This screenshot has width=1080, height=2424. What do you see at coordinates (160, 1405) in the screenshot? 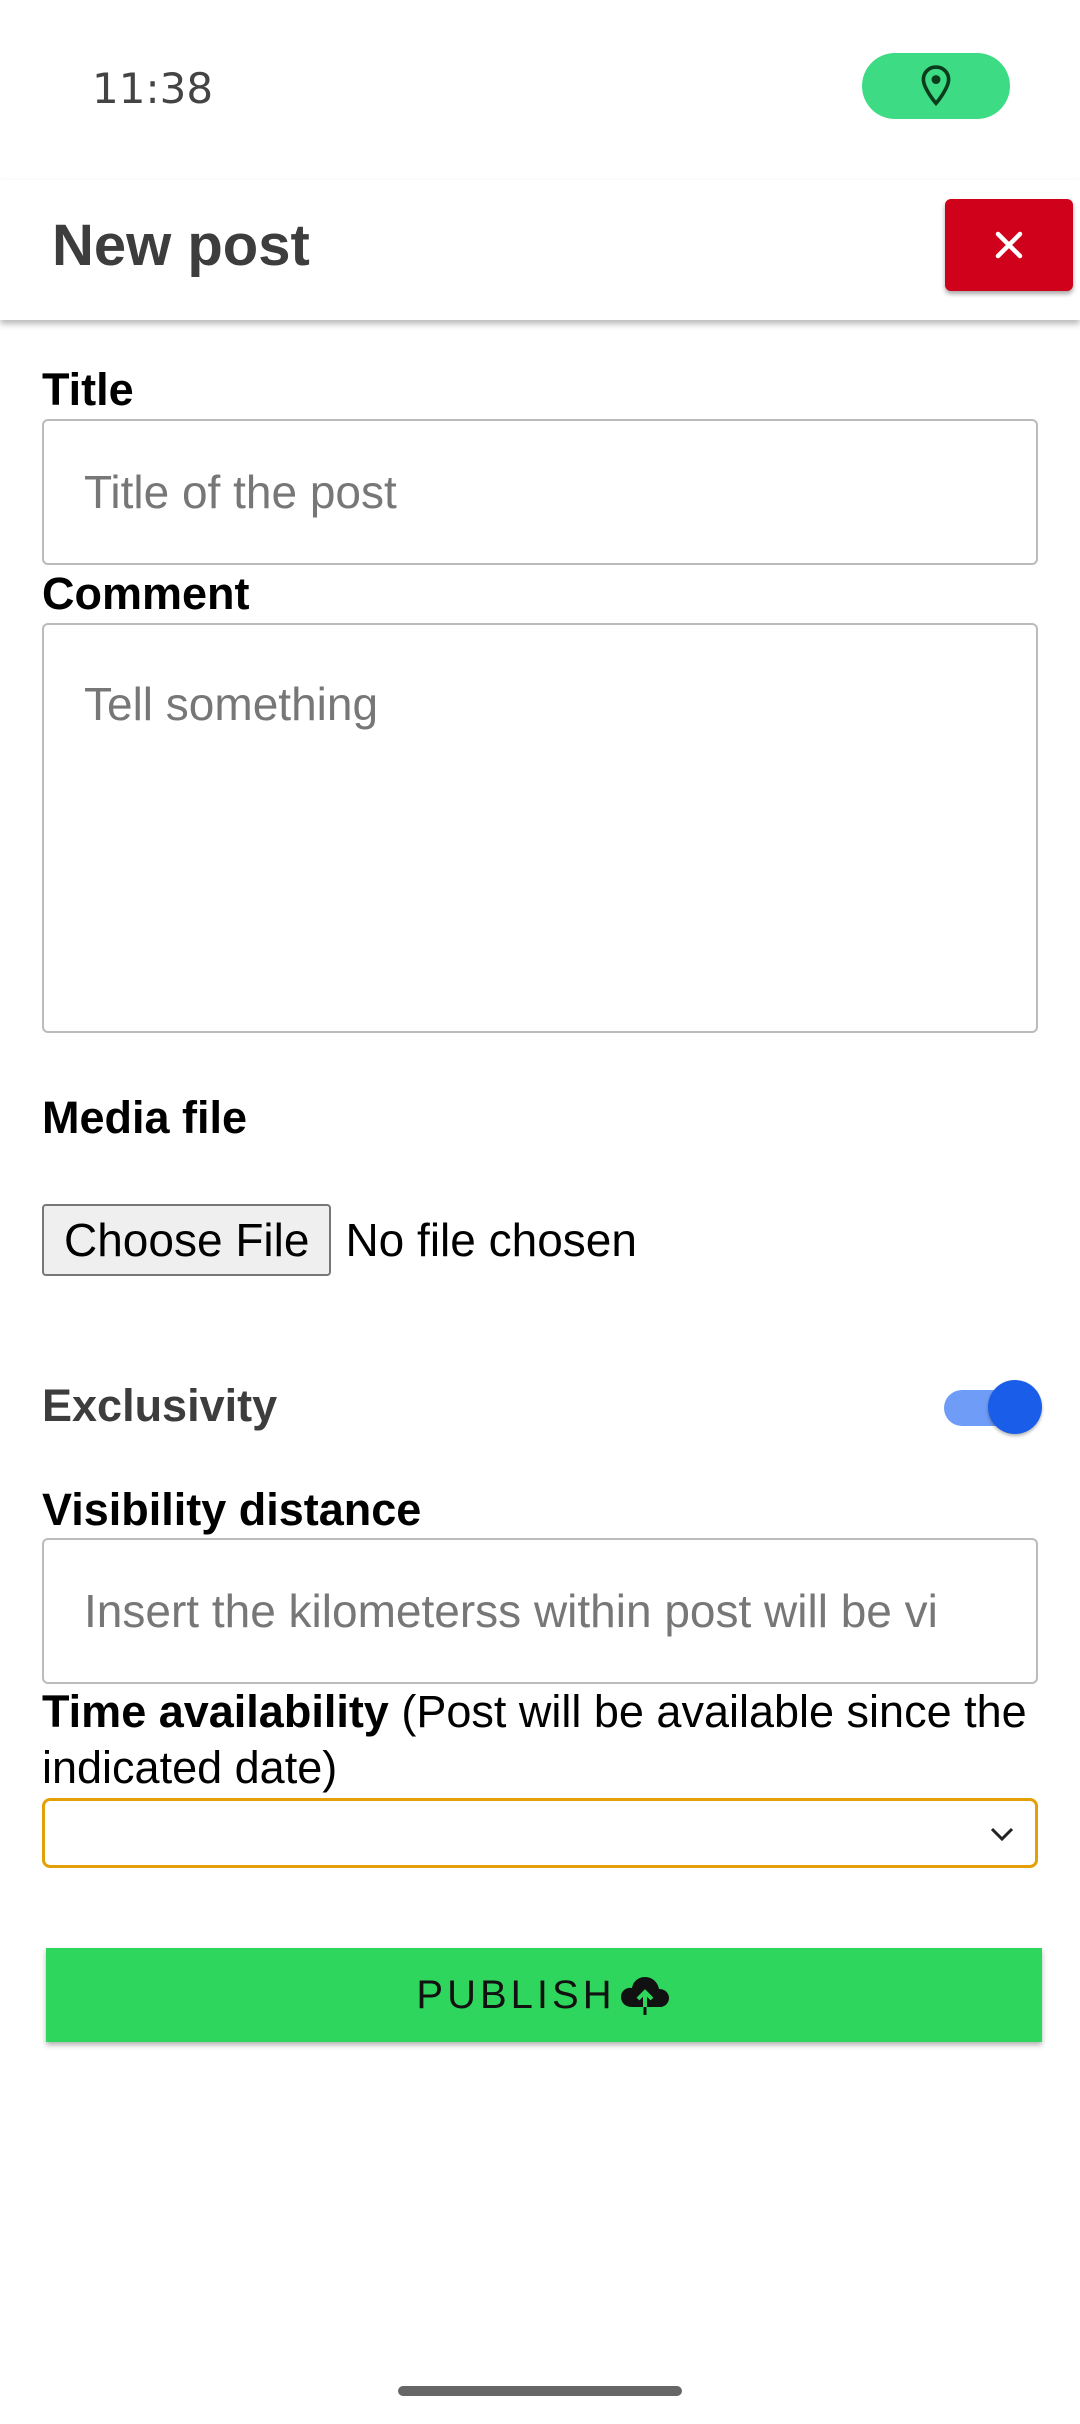
I see `exclusivity-label: Exclusivity` at bounding box center [160, 1405].